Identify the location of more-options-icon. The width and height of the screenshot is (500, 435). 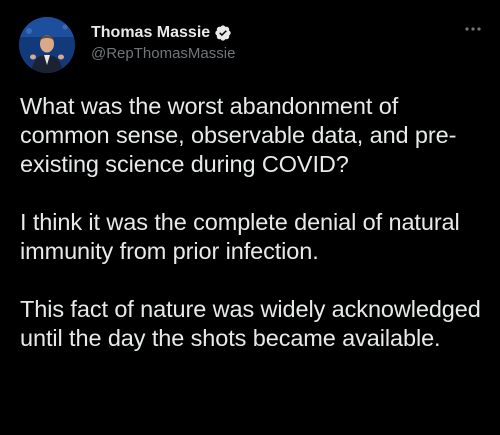
(473, 29).